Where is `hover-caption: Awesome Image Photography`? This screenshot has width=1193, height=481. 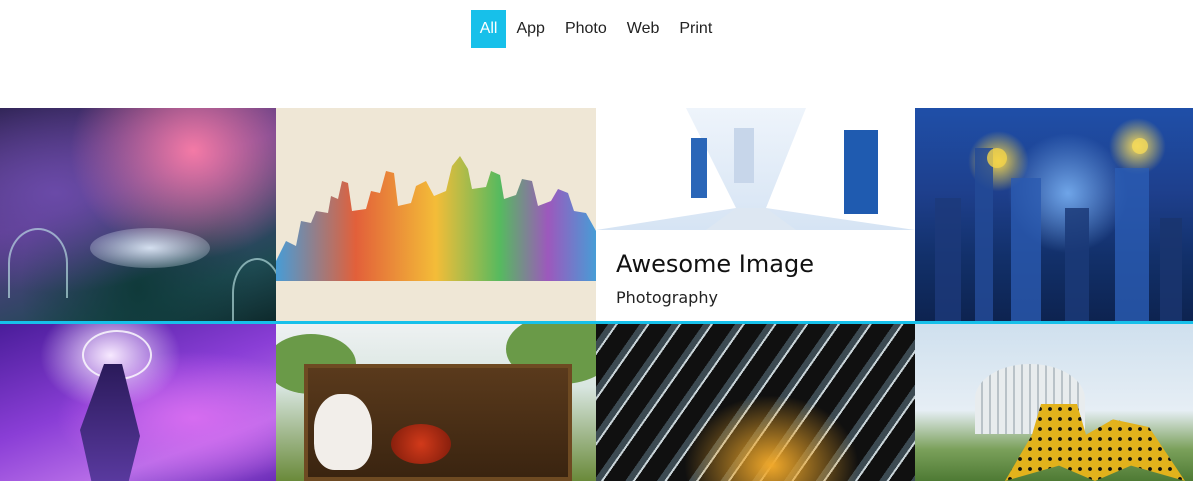
hover-caption: Awesome Image Photography is located at coordinates (715, 278).